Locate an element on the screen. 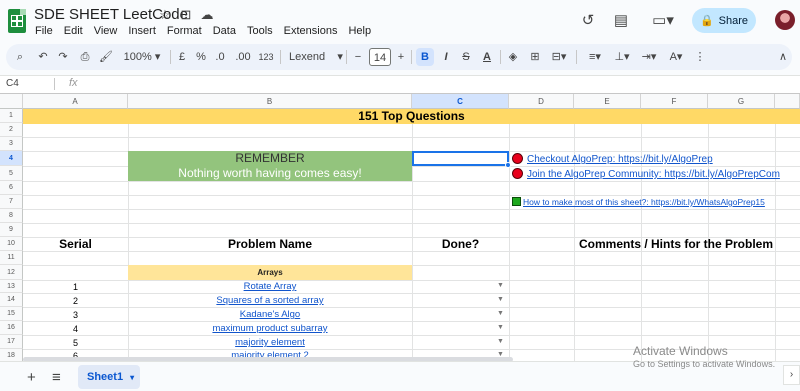  paint-format-icon: 🖌 is located at coordinates (106, 57).